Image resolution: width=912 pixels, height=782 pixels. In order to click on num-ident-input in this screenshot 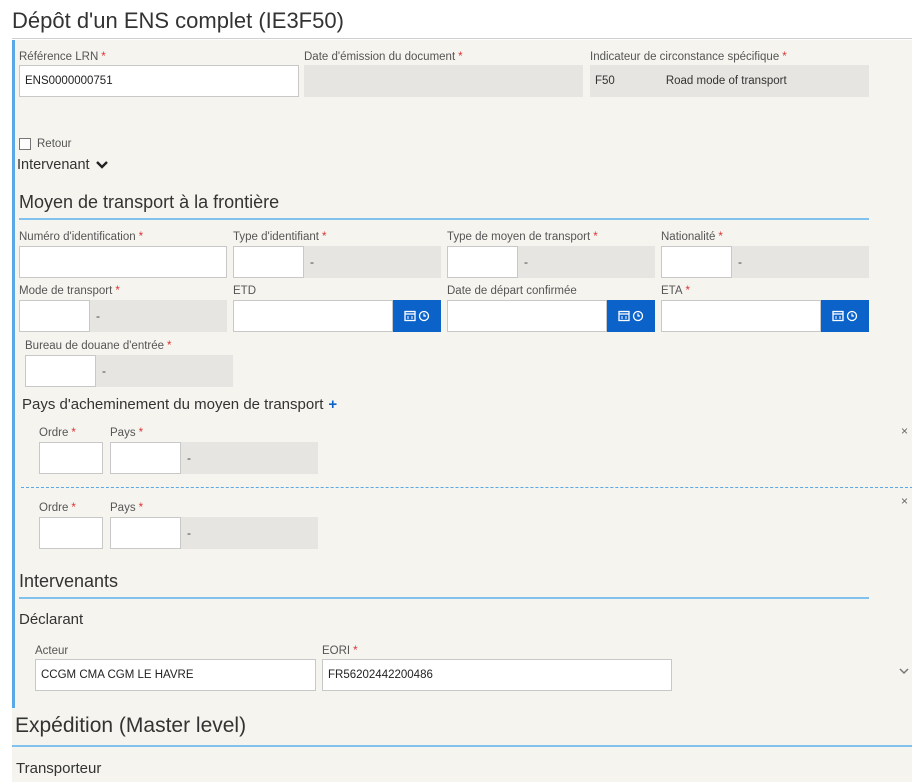, I will do `click(123, 262)`.